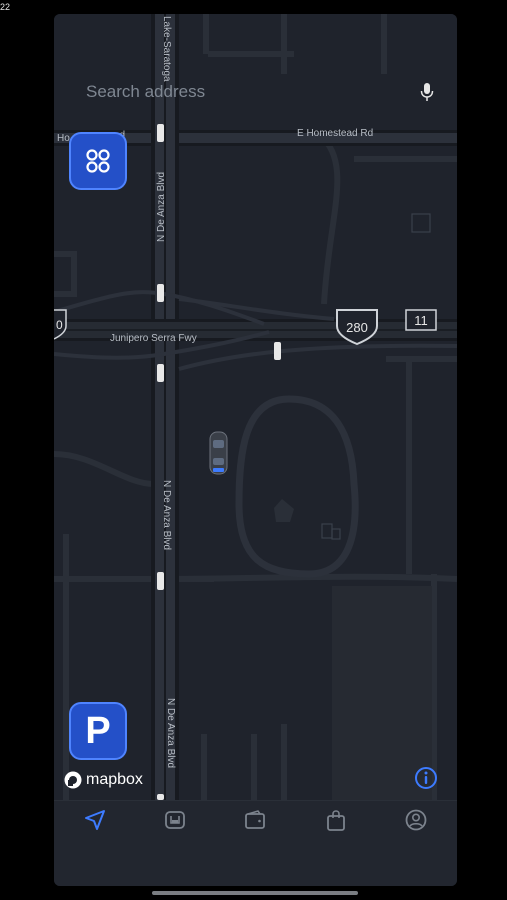 The height and width of the screenshot is (900, 507). What do you see at coordinates (255, 843) in the screenshot?
I see `bottom-tab-bar` at bounding box center [255, 843].